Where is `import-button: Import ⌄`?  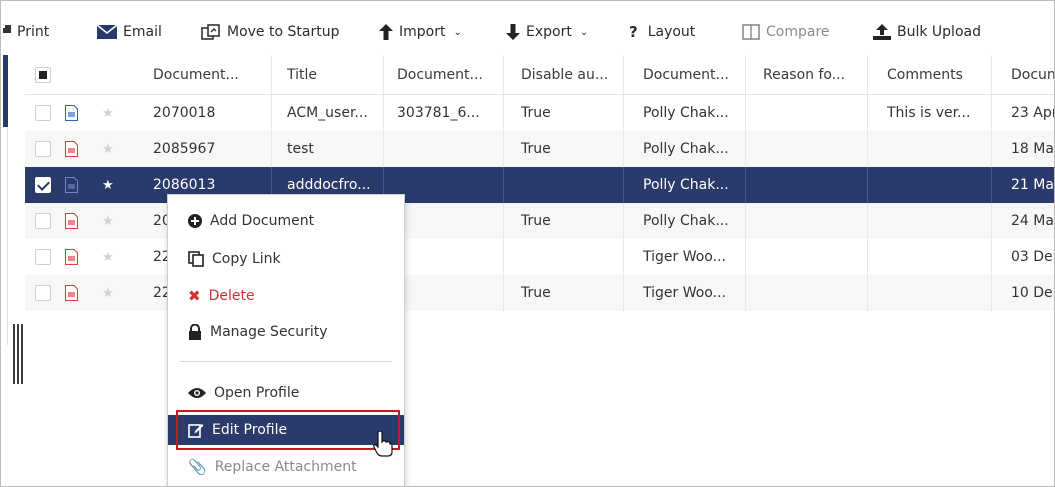
import-button: Import ⌄ is located at coordinates (420, 32).